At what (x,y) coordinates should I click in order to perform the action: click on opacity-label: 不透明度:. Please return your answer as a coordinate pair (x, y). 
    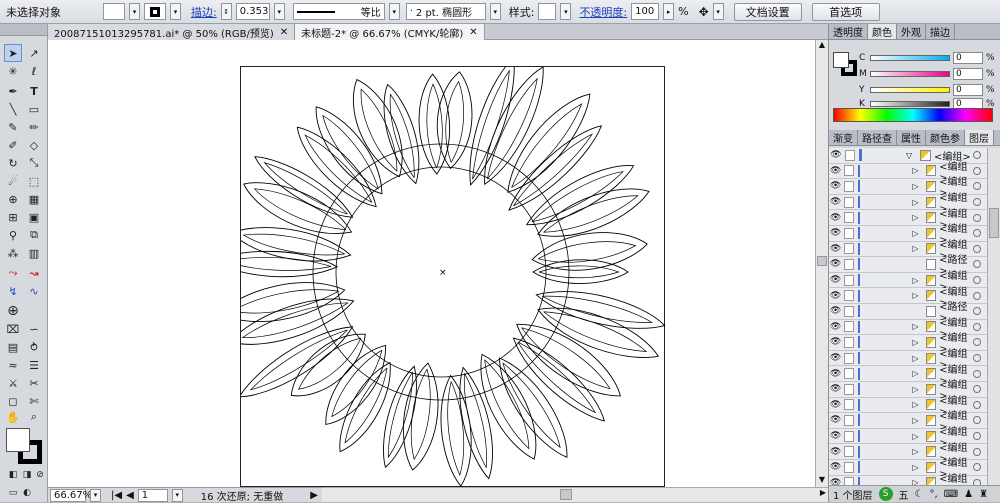
    Looking at the image, I should click on (603, 12).